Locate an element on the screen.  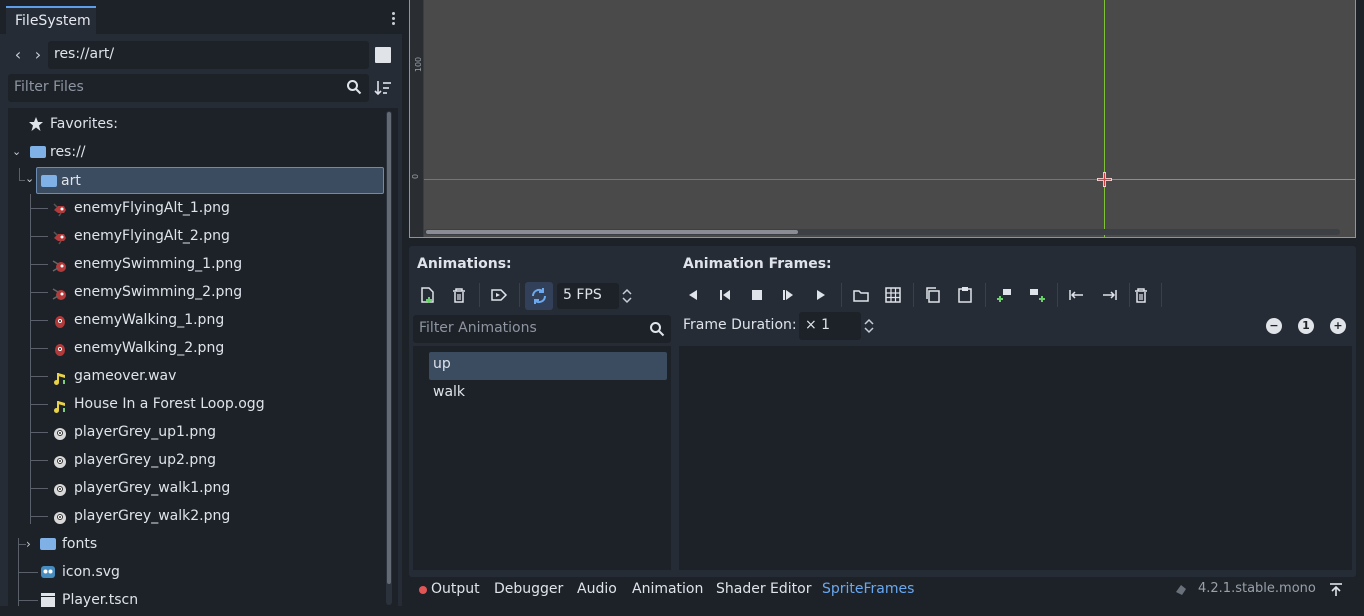
play-from-start-button is located at coordinates (789, 295).